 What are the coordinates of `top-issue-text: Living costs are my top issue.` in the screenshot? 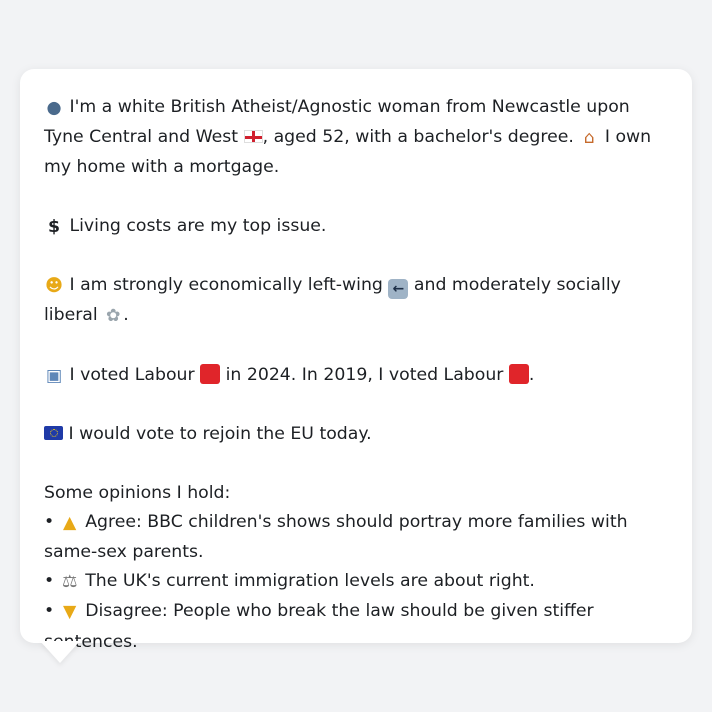 It's located at (198, 225).